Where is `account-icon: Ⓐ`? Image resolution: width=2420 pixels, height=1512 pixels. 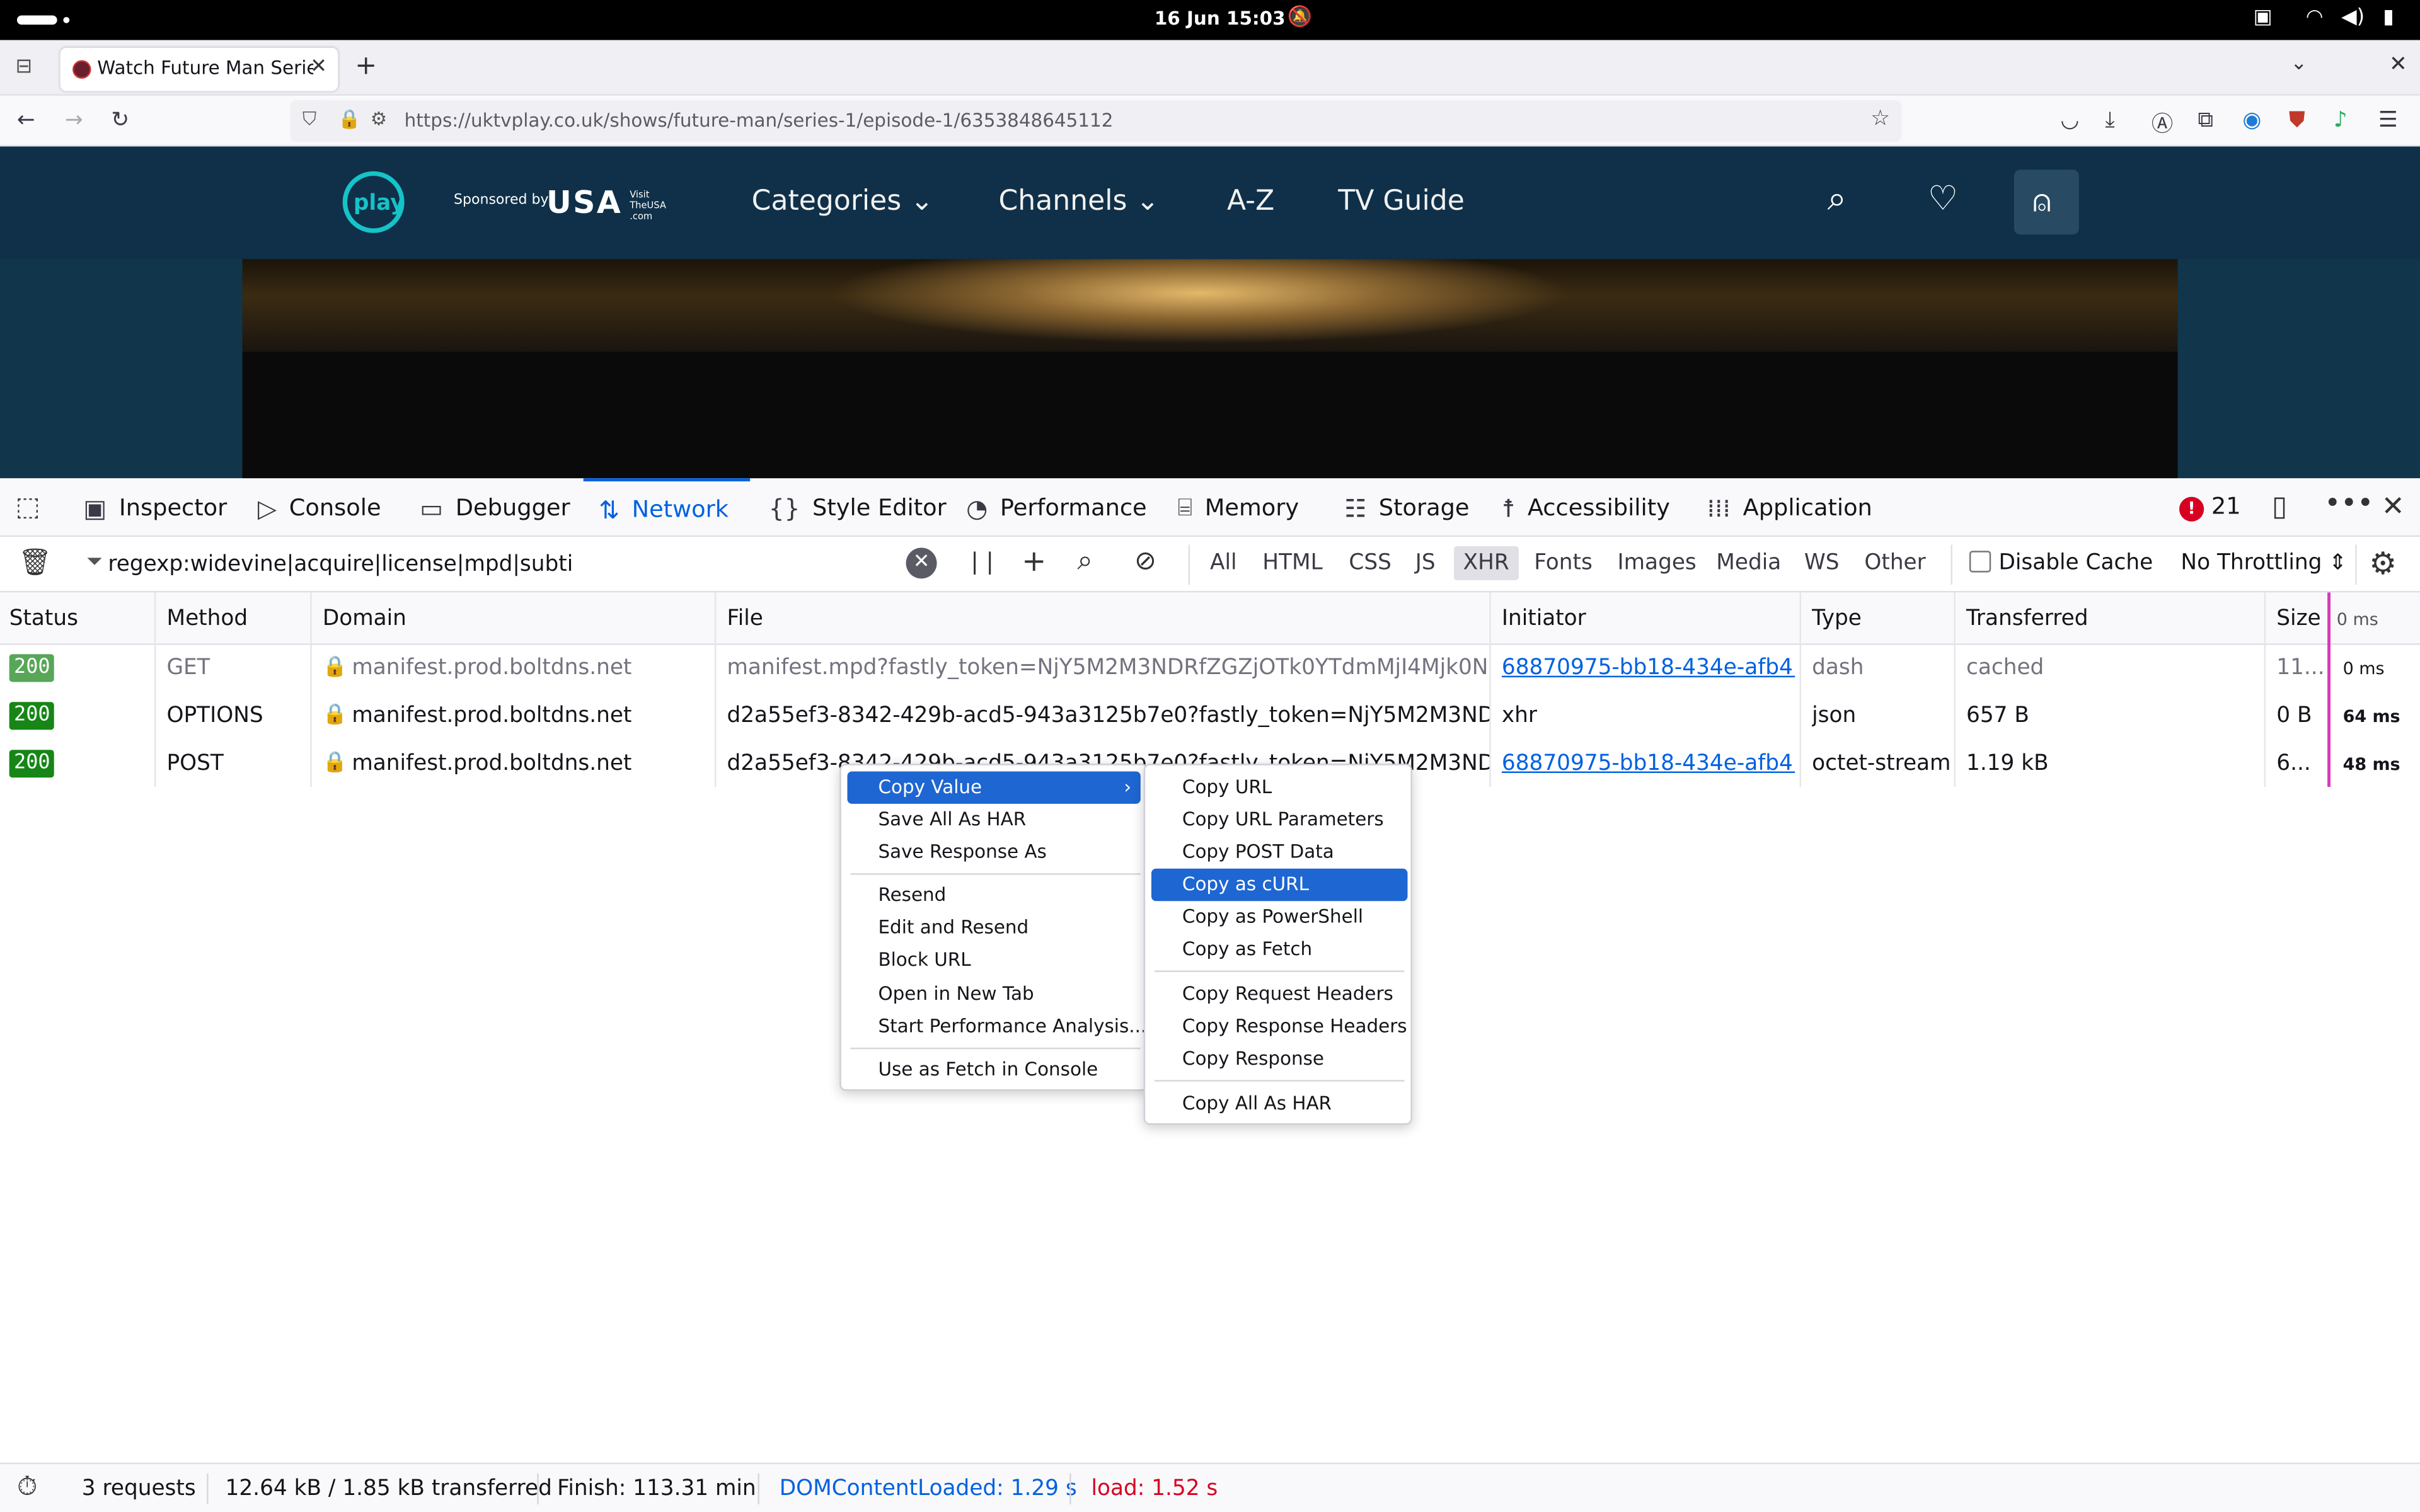 account-icon: Ⓐ is located at coordinates (2162, 123).